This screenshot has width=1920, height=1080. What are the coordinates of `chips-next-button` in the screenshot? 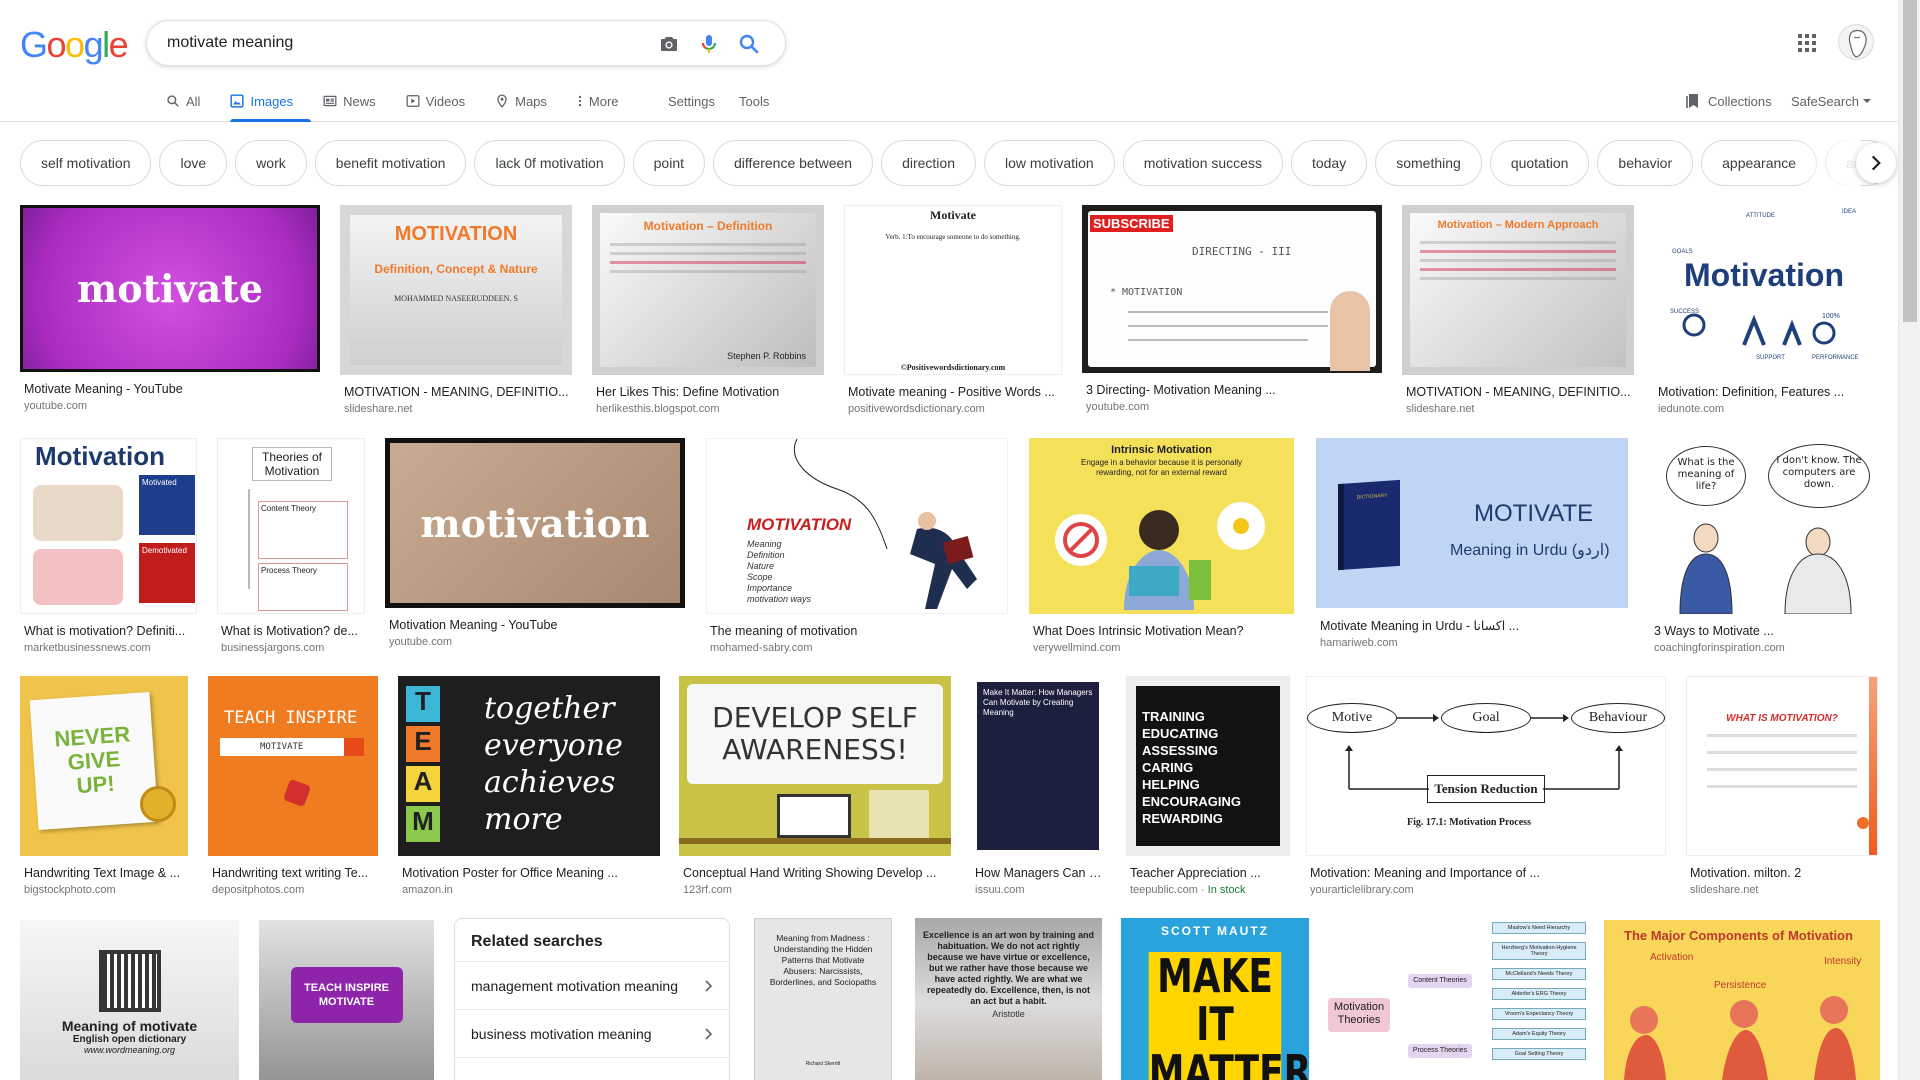 It's located at (1876, 163).